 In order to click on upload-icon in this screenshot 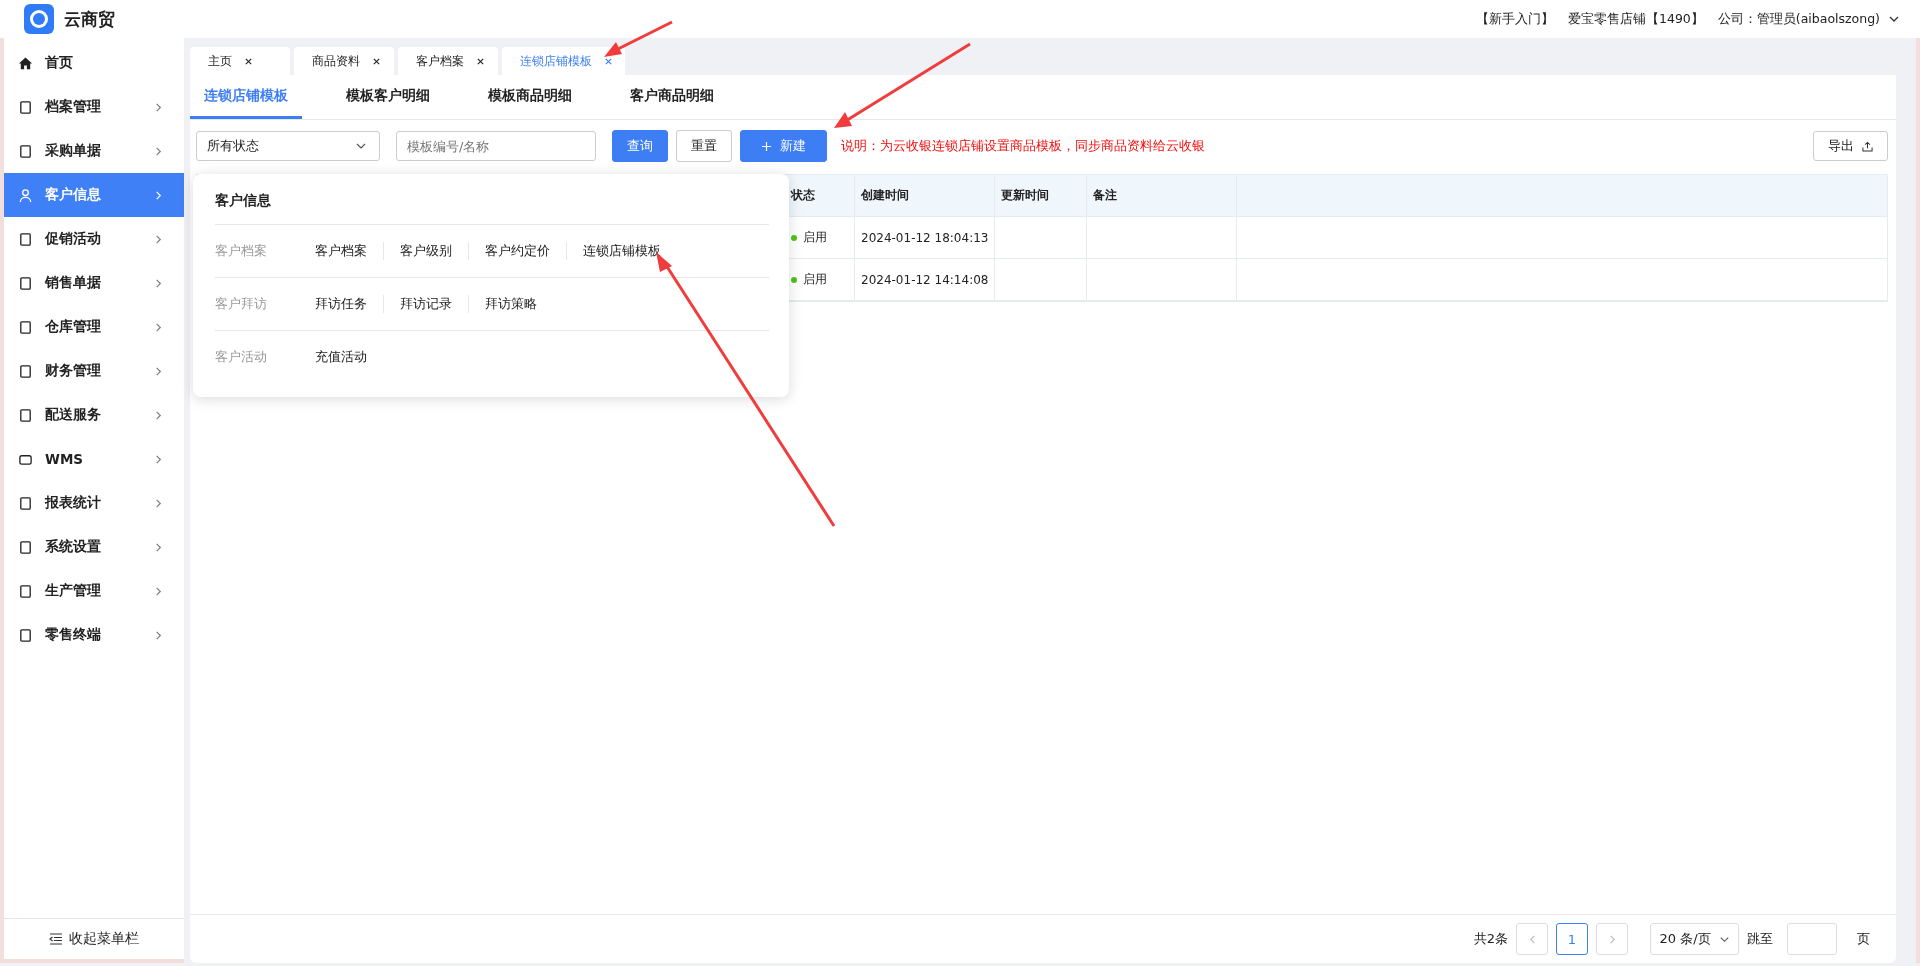, I will do `click(1867, 146)`.